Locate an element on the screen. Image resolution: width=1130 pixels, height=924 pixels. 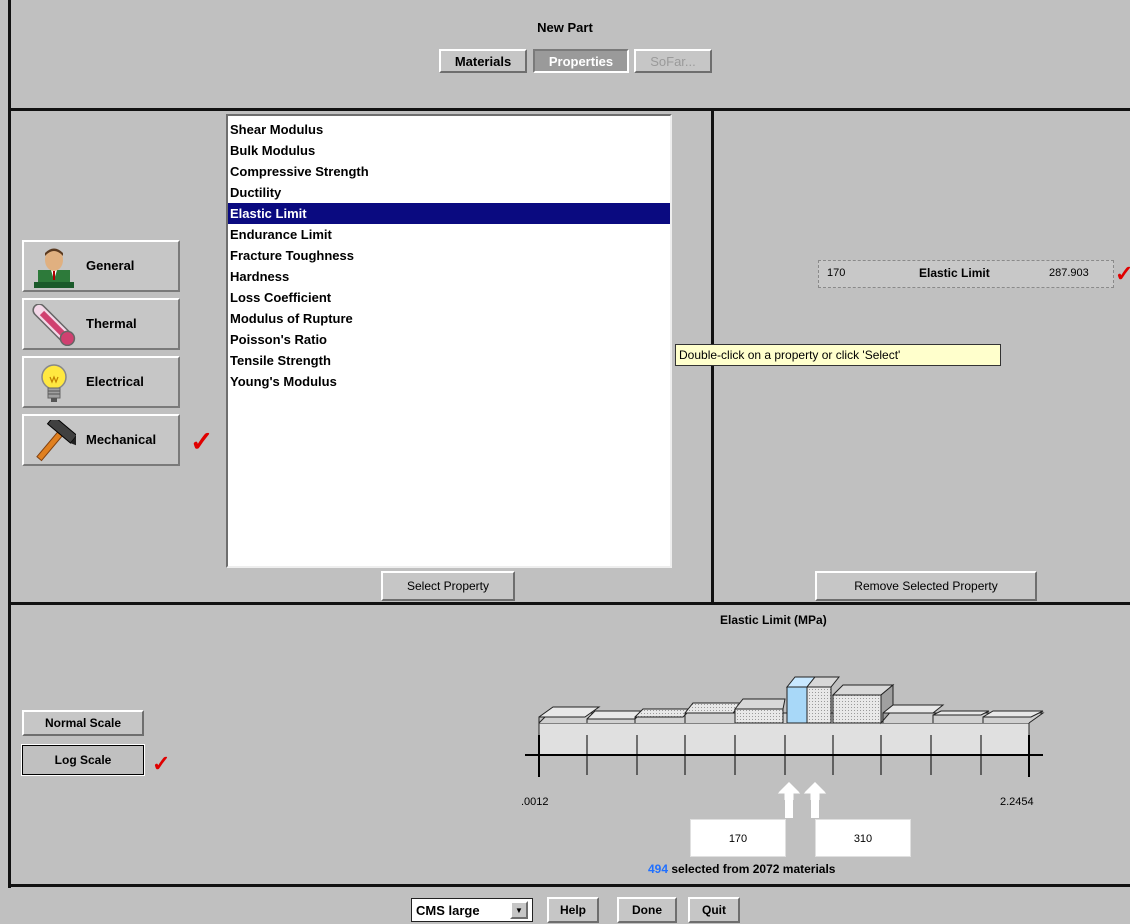
category-general-button: General is located at coordinates (101, 266).